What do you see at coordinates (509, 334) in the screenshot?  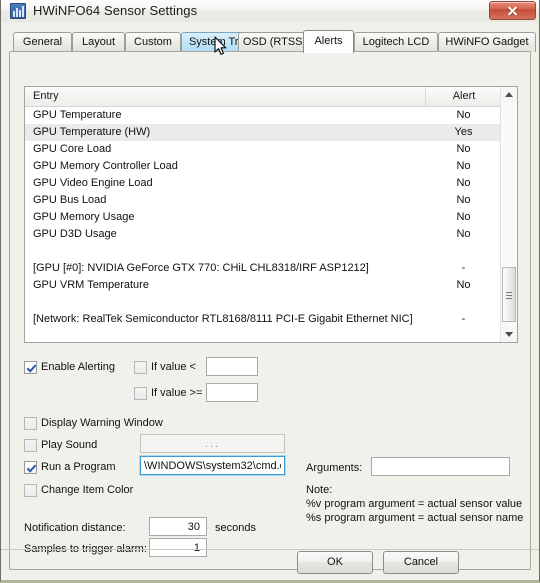 I see `scroll-down-arrow-icon` at bounding box center [509, 334].